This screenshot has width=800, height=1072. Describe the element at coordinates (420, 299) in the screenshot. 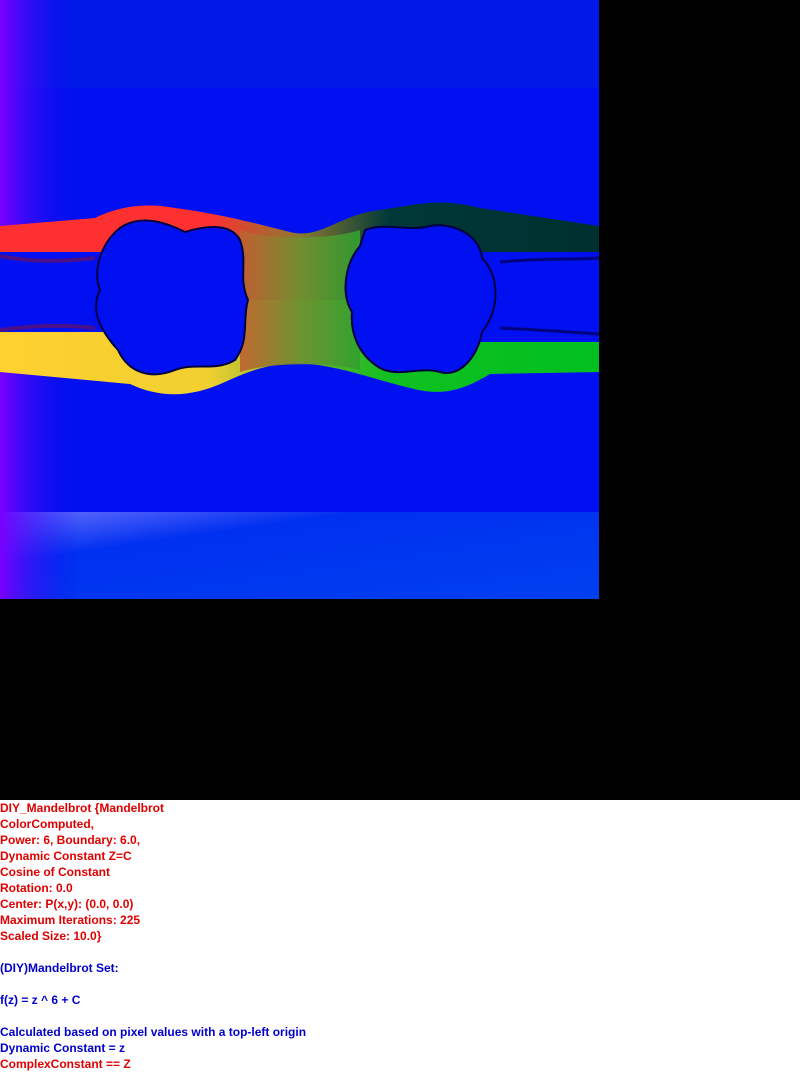

I see `fractal-right-bulb` at that location.